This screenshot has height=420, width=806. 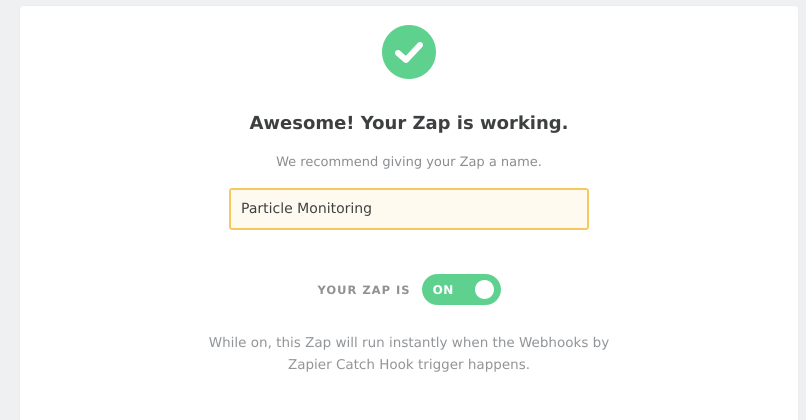 I want to click on description-text: While on, this Zap will run instantly when the Webhooks by Zapier Catch Hook trigger happens., so click(x=409, y=354).